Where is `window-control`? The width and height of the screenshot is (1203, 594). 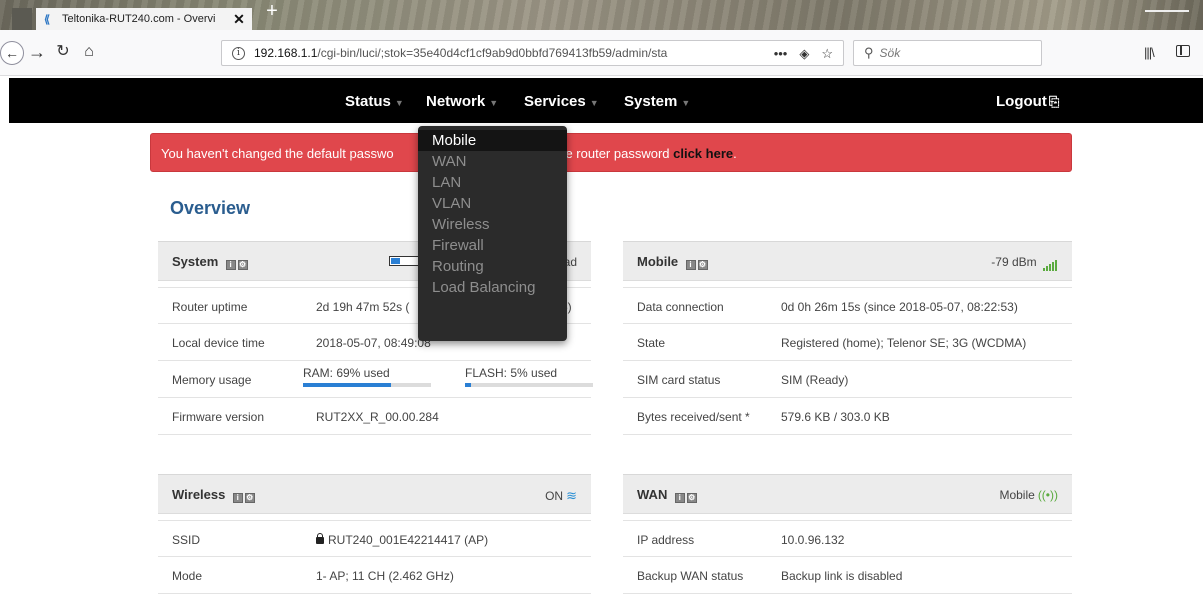
window-control is located at coordinates (1167, 11).